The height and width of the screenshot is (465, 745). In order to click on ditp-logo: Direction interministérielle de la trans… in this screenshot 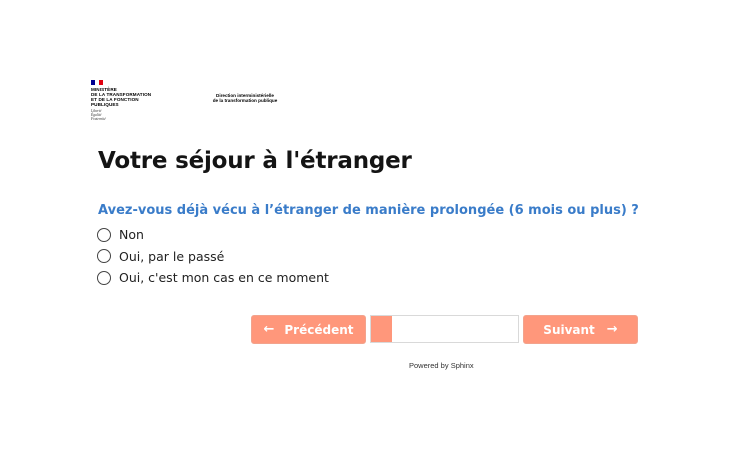, I will do `click(245, 98)`.